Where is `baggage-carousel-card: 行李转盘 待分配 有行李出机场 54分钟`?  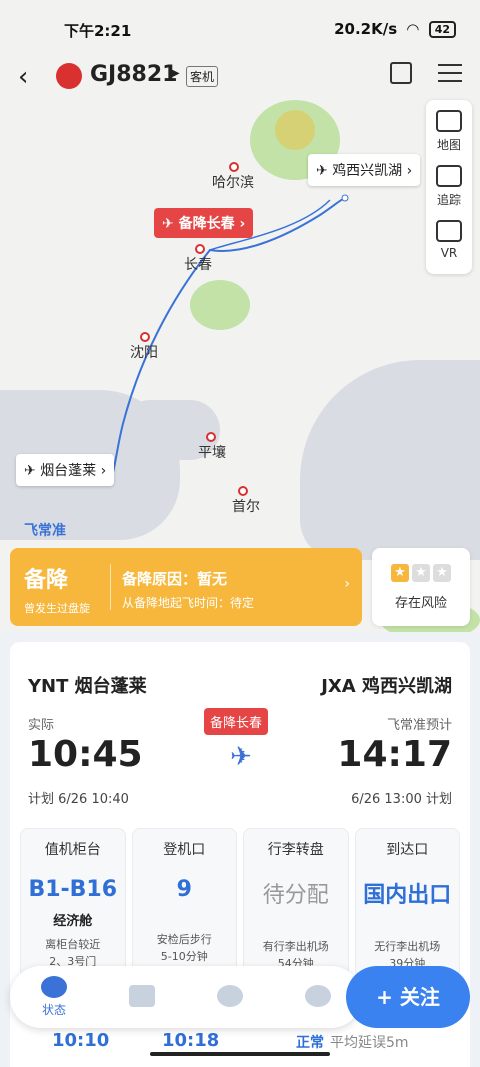
baggage-carousel-card: 行李转盘 待分配 有行李出机场 54分钟 is located at coordinates (296, 903).